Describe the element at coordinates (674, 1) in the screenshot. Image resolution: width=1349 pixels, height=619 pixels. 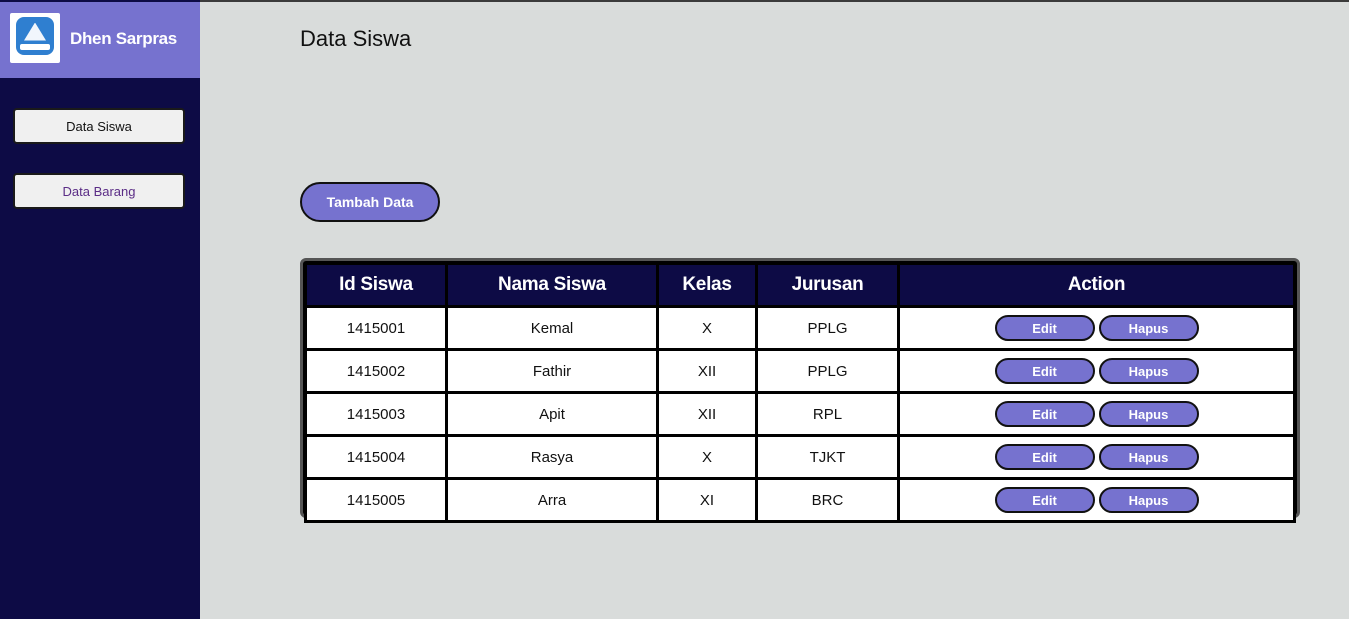
I see `top-border` at that location.